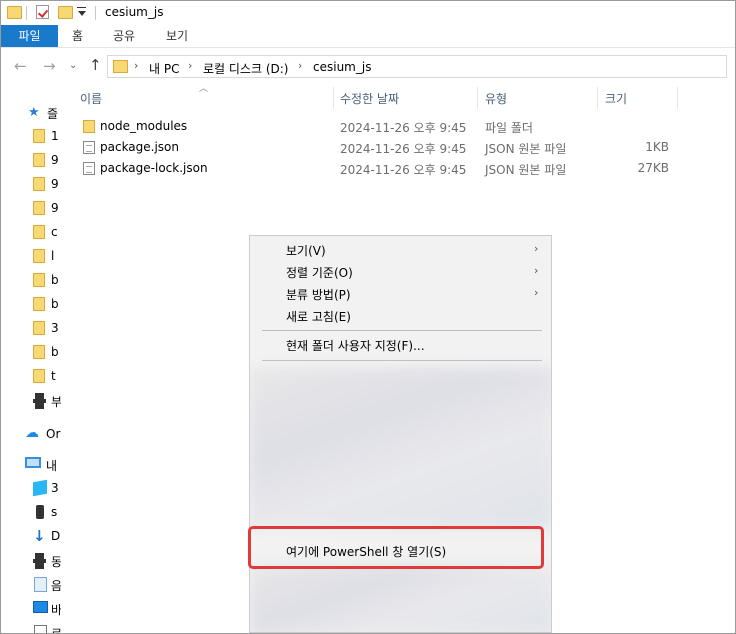  I want to click on nav-folder-label: 3, so click(55, 328).